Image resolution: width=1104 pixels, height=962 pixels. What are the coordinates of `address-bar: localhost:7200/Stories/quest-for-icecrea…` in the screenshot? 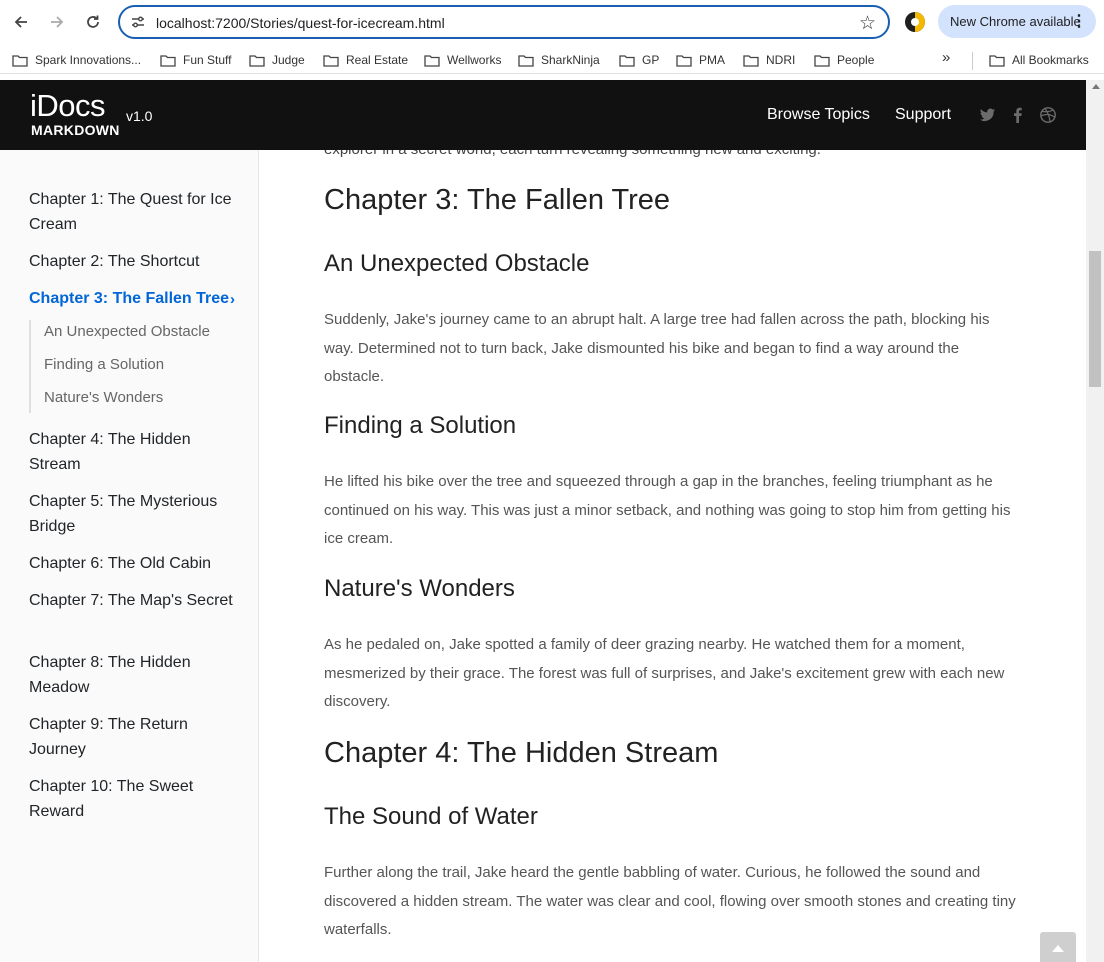 It's located at (504, 22).